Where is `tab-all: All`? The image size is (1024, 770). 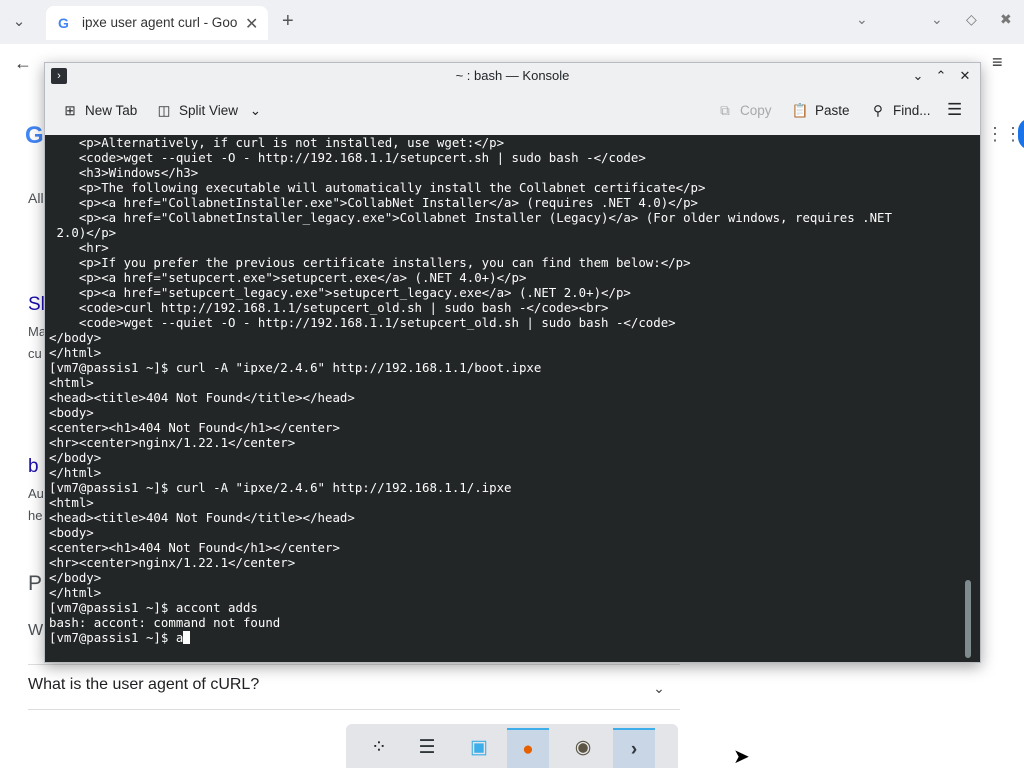
tab-all: All is located at coordinates (36, 198).